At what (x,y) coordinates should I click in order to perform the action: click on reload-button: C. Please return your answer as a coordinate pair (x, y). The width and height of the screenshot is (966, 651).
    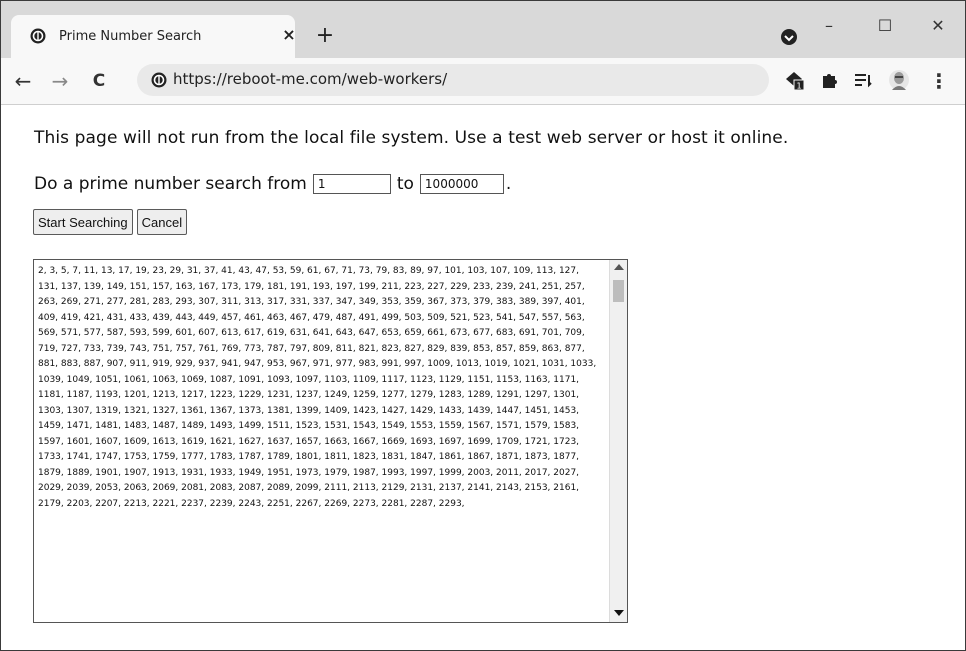
    Looking at the image, I should click on (99, 81).